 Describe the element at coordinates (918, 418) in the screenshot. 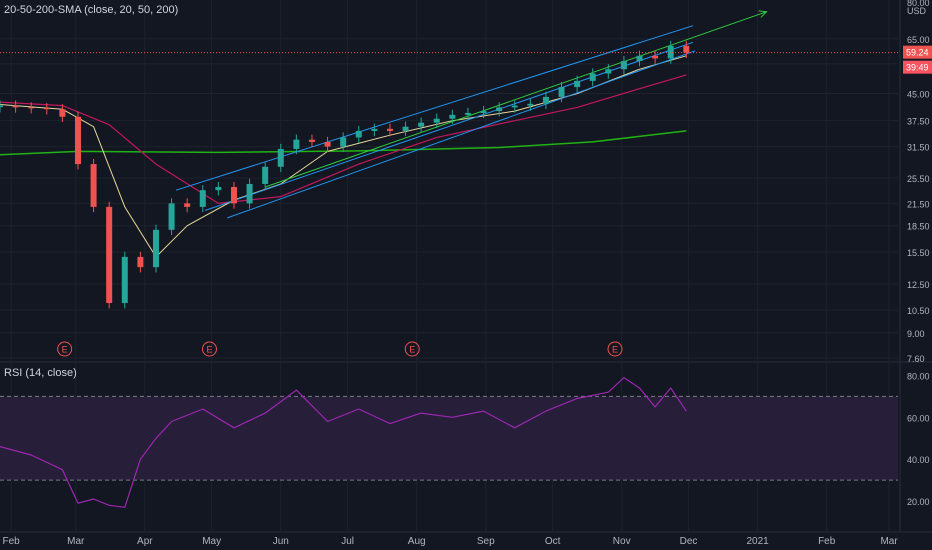

I see `rsi-tick-label: 60.00` at that location.